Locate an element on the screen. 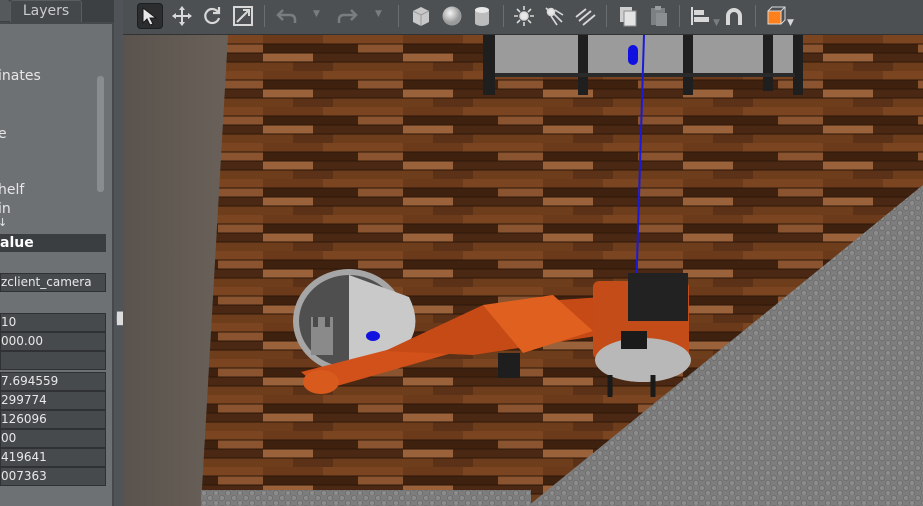  box-icon is located at coordinates (421, 16).